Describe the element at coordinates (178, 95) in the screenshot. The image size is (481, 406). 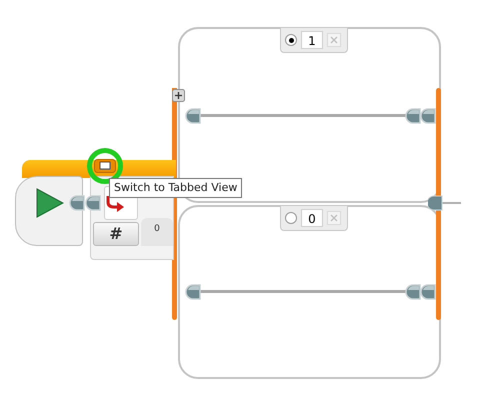
I see `add-case-icon` at that location.